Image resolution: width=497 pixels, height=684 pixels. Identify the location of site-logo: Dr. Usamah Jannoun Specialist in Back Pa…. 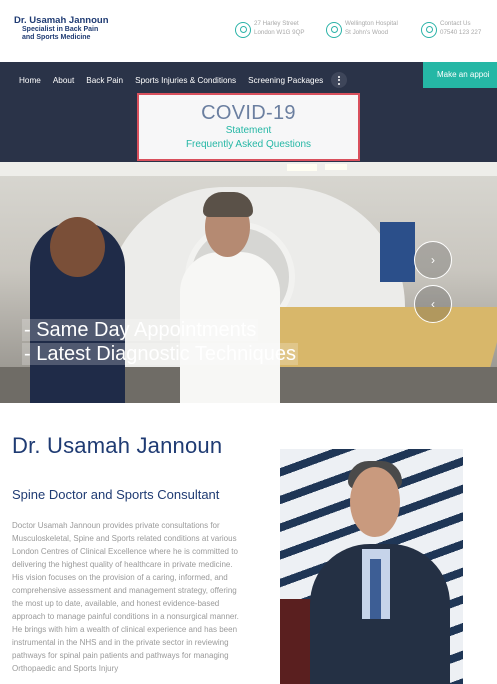
(61, 28).